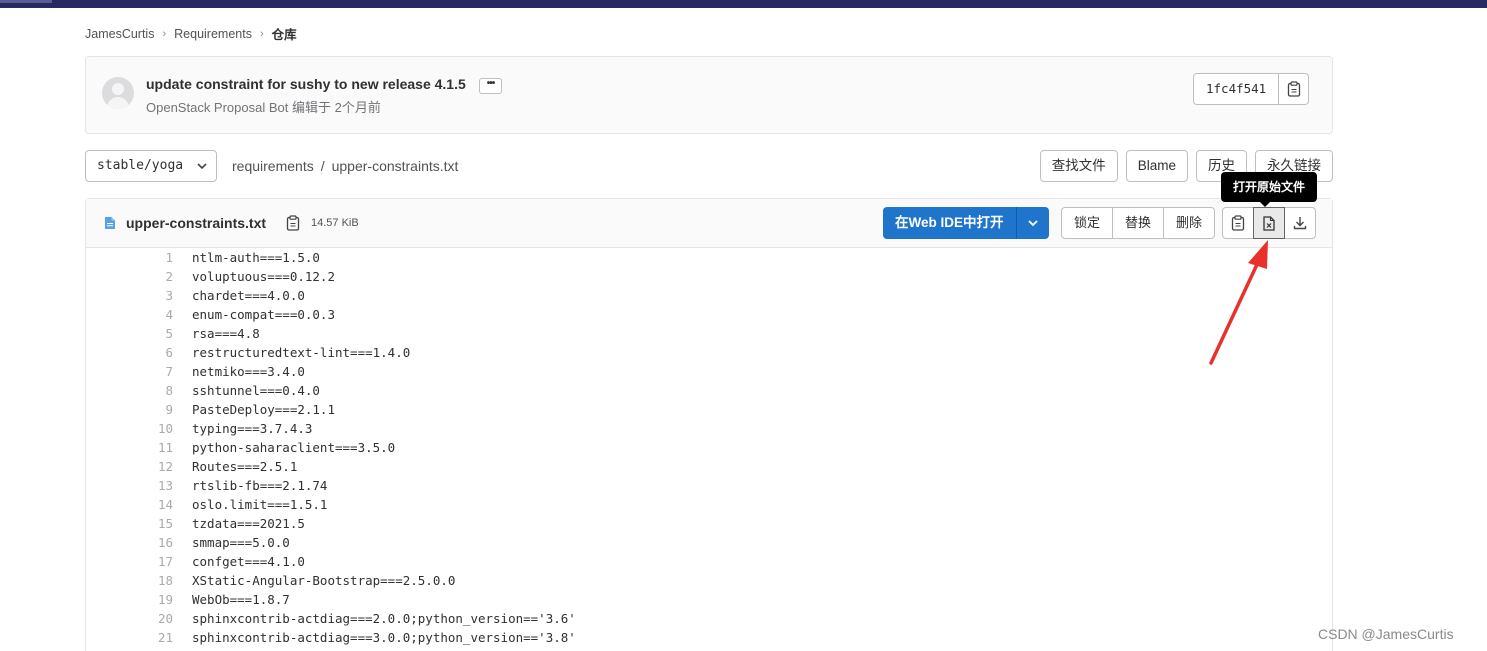 This screenshot has height=651, width=1487. Describe the element at coordinates (709, 314) in the screenshot. I see `code-line: 4 enum-compat===0.0.3` at that location.